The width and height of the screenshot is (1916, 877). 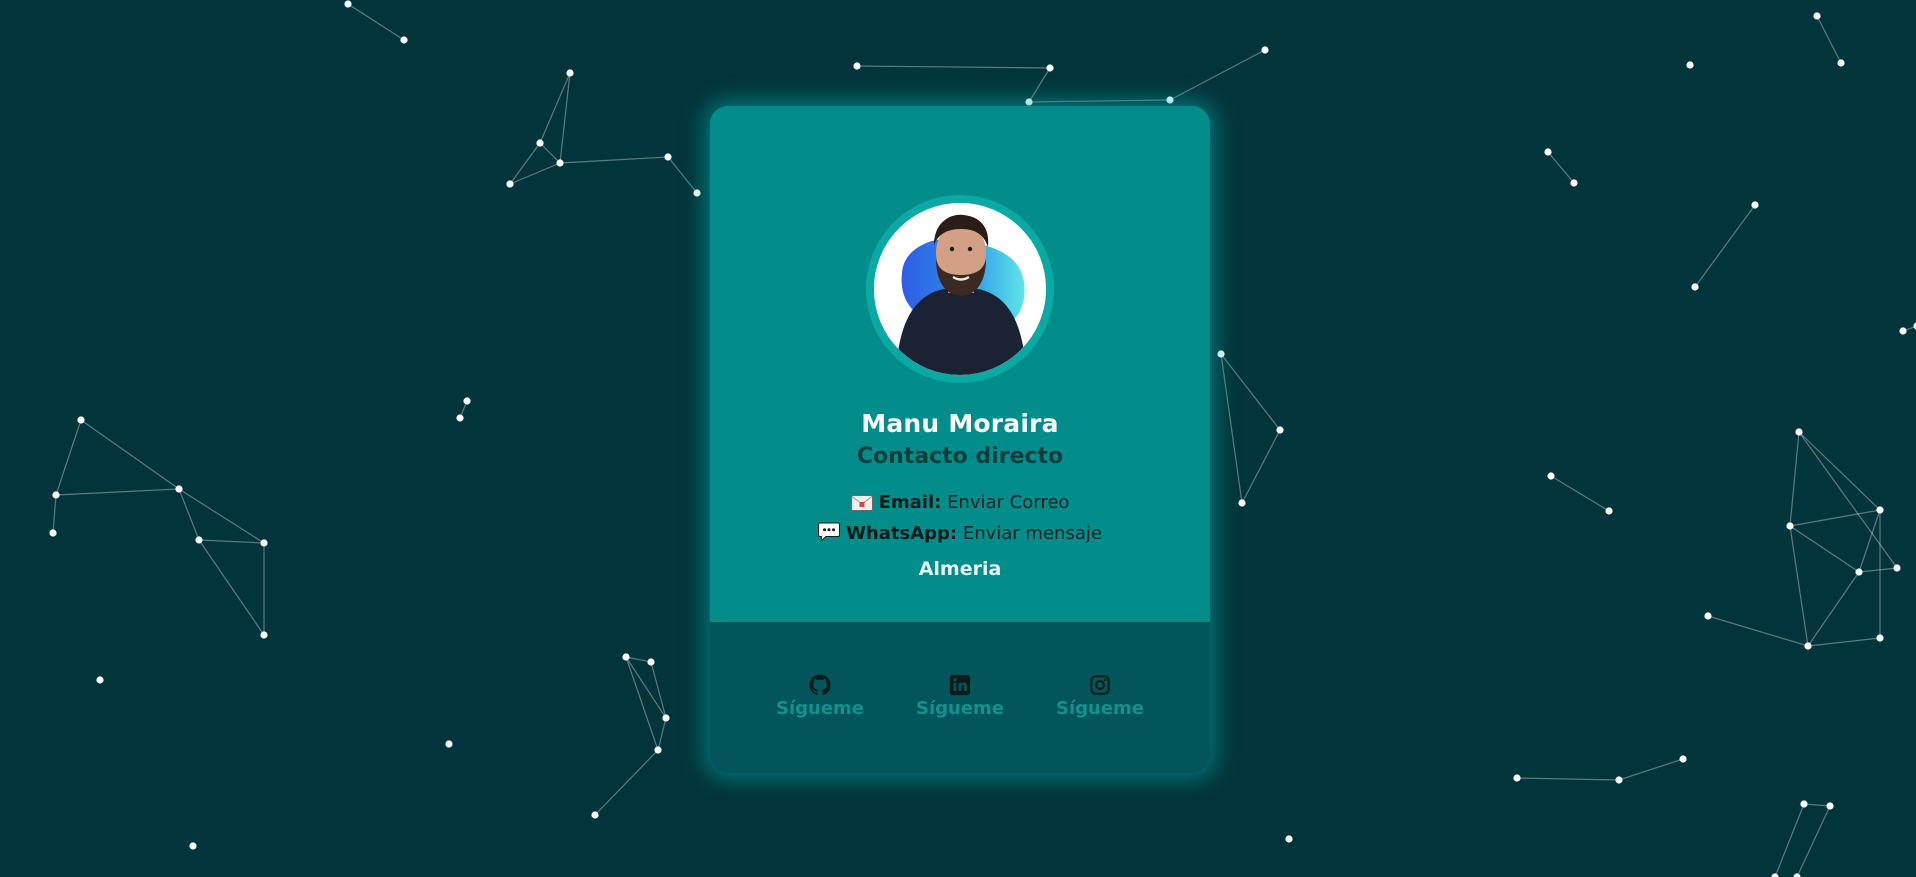 I want to click on linkedin-icon, so click(x=960, y=685).